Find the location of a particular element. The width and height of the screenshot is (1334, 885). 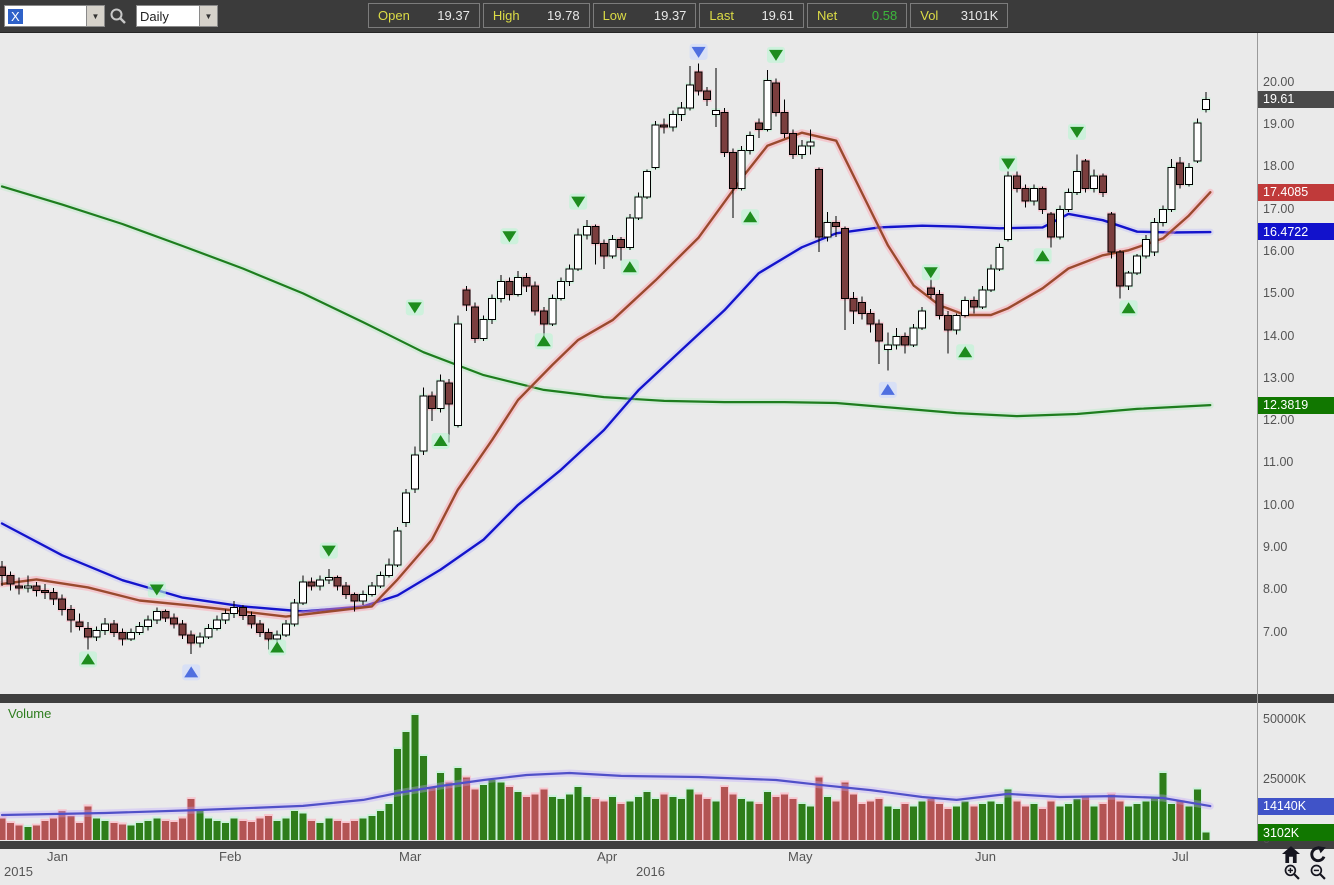

symbol-value: X is located at coordinates (15, 16).